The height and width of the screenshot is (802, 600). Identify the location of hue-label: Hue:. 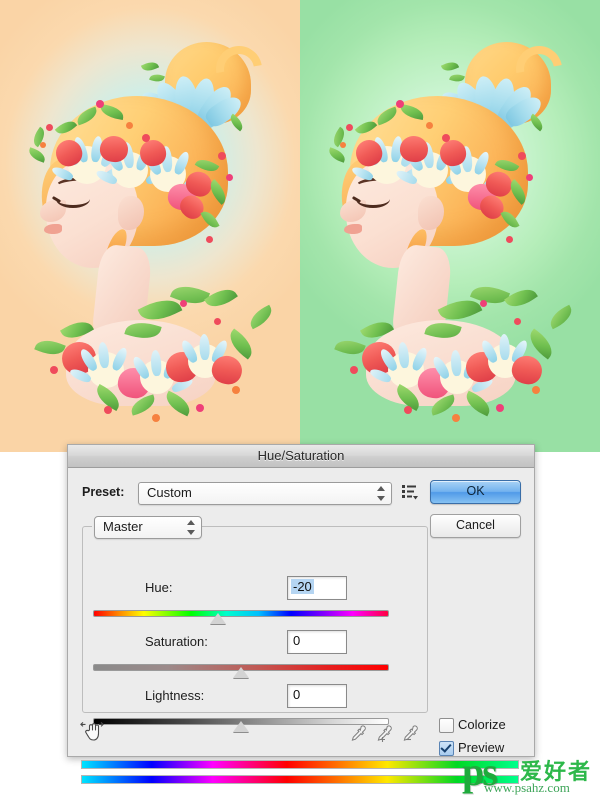
(159, 587).